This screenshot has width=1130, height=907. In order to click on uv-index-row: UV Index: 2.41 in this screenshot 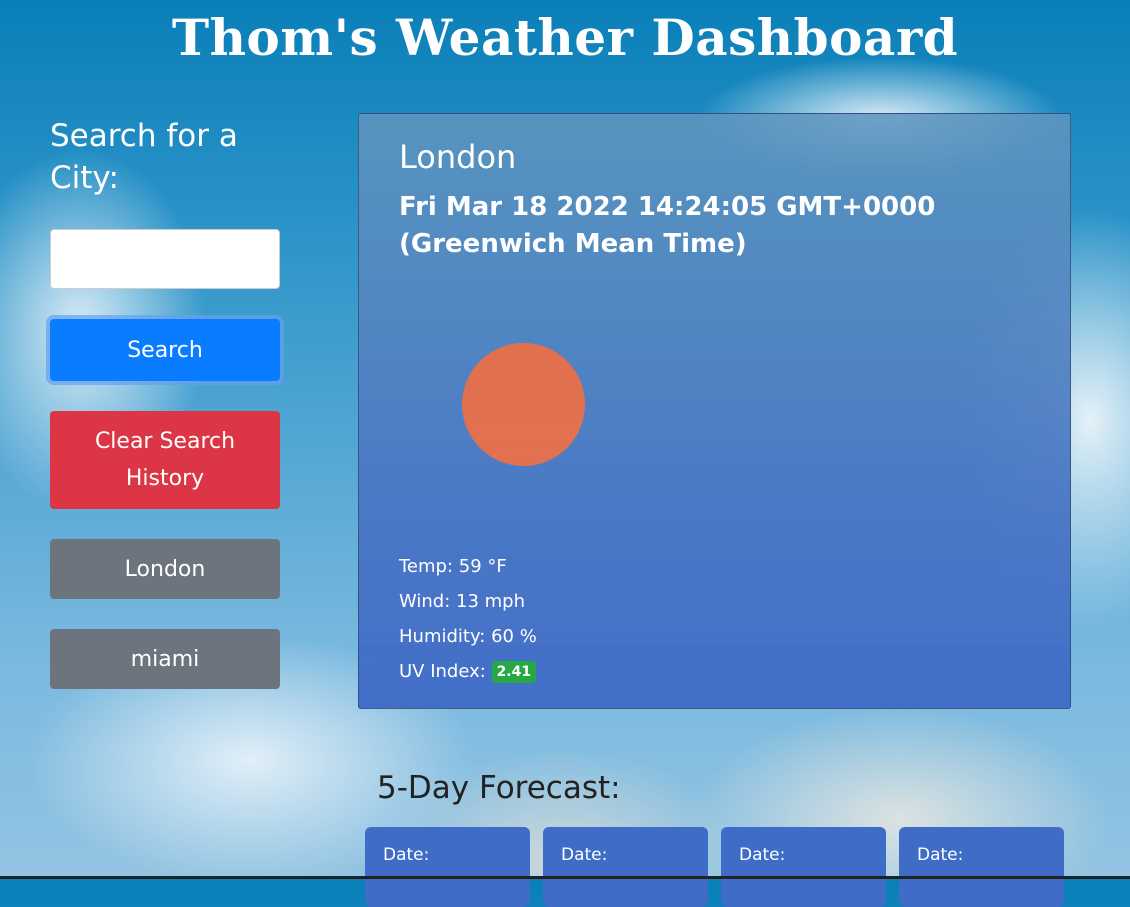, I will do `click(468, 671)`.